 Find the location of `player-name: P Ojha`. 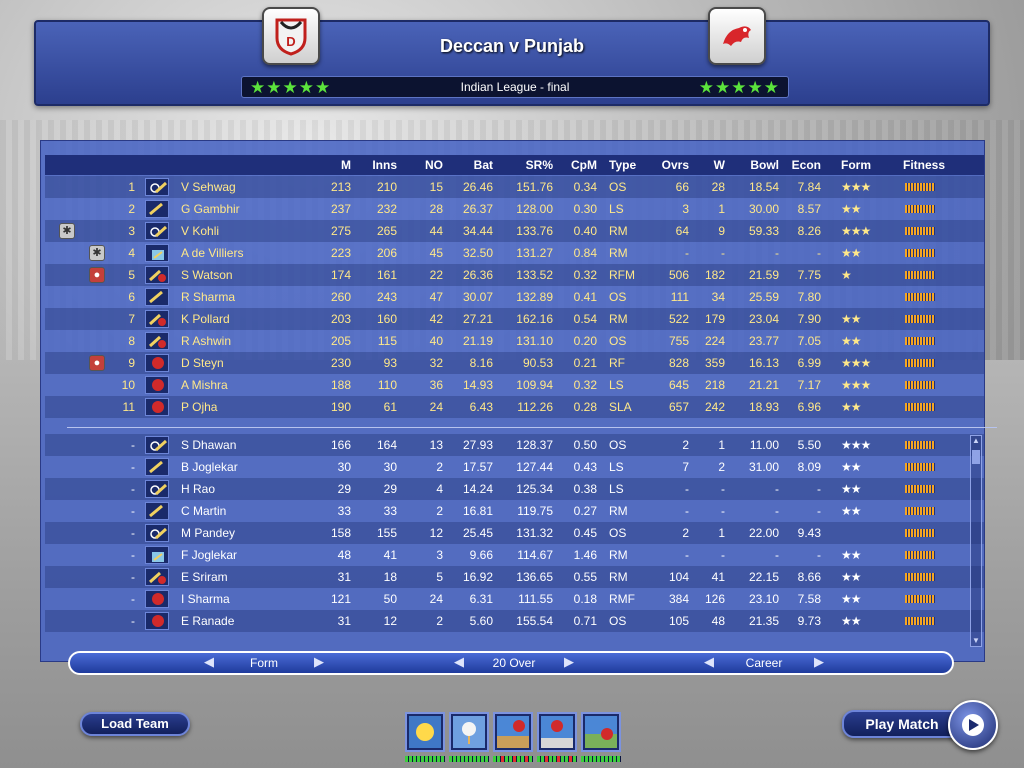

player-name: P Ojha is located at coordinates (246, 407).